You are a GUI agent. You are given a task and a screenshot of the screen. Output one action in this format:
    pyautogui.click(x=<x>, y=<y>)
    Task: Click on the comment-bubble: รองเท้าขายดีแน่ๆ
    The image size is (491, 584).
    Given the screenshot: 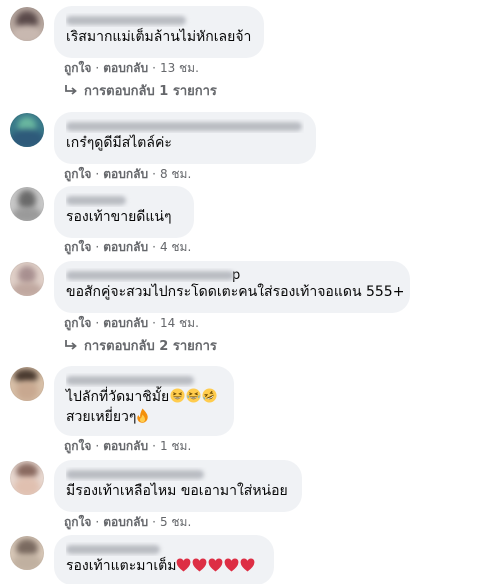 What is the action you would take?
    pyautogui.click(x=124, y=212)
    